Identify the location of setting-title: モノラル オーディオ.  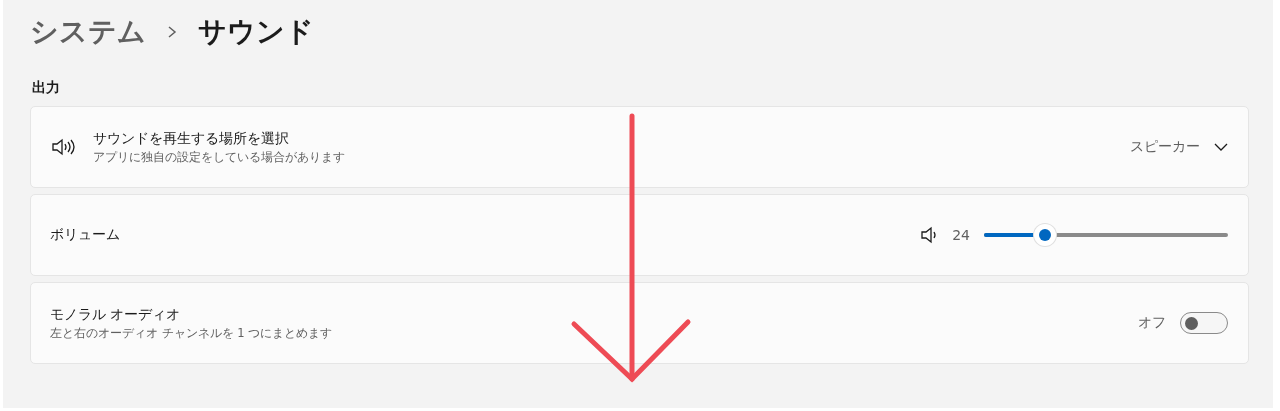
(116, 314).